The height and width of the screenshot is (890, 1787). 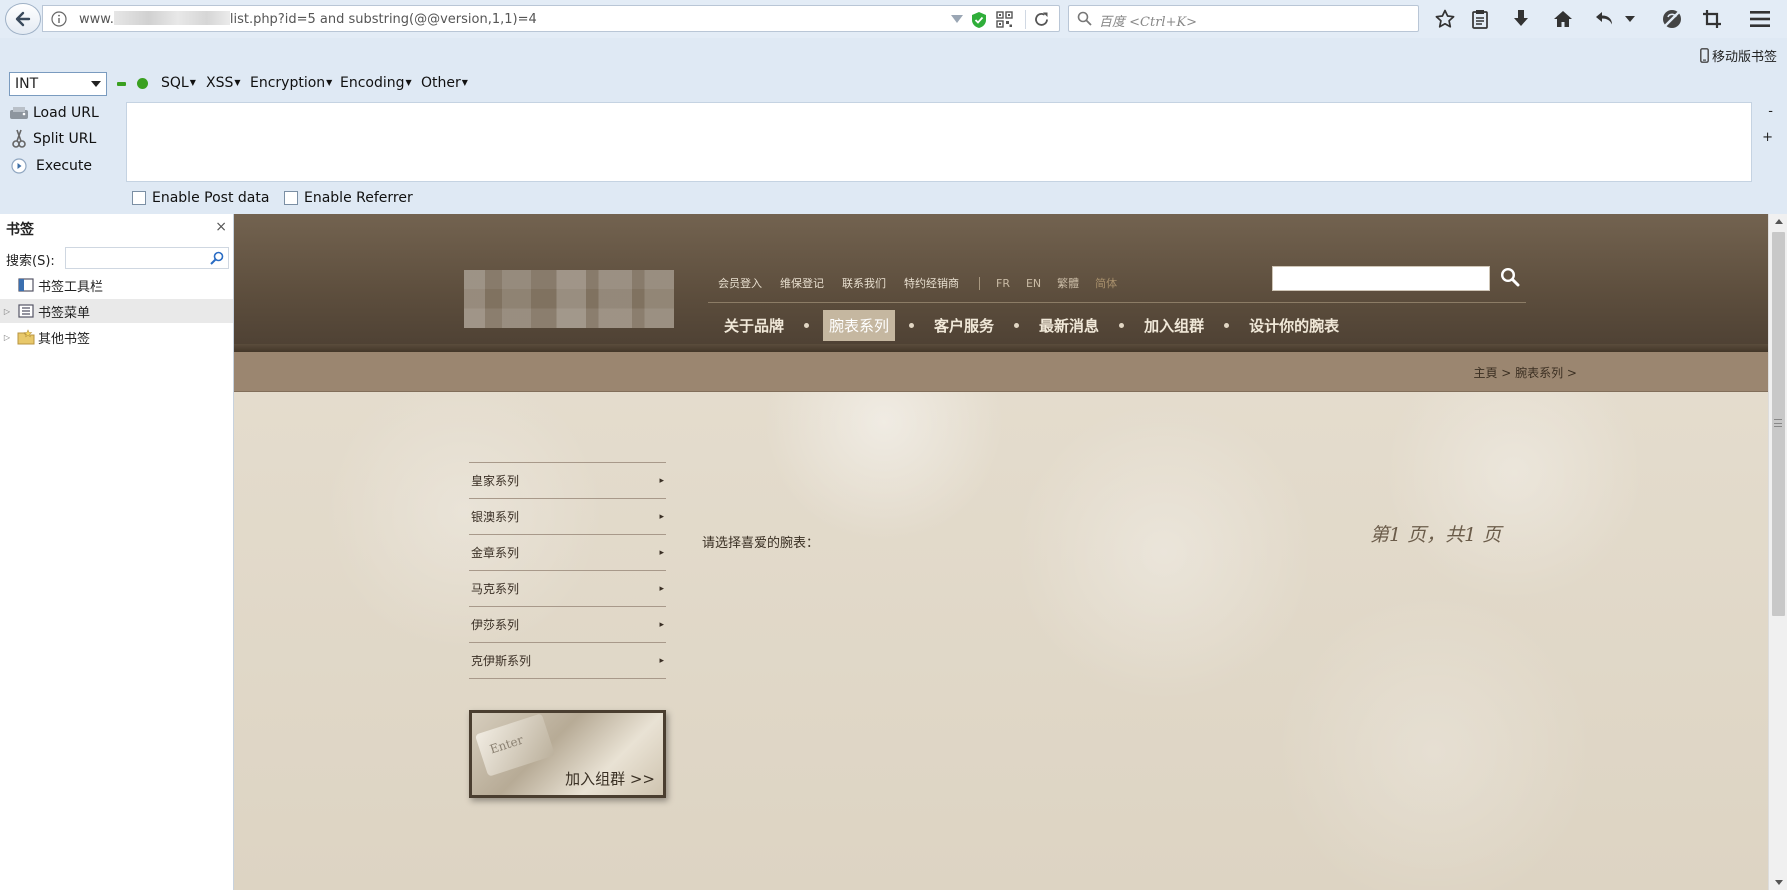 What do you see at coordinates (979, 20) in the screenshot?
I see `shield-icon` at bounding box center [979, 20].